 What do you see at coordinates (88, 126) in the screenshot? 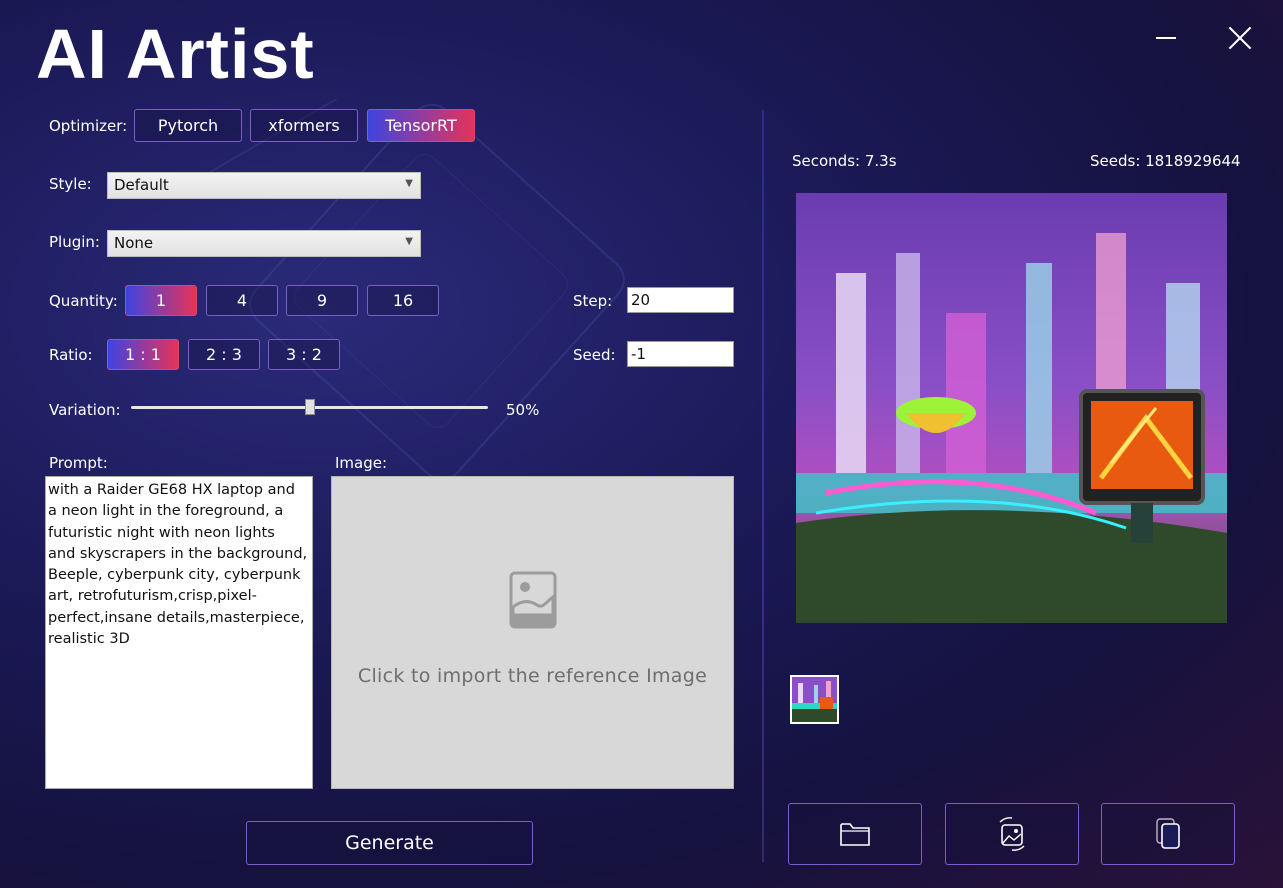
I see `optimizer-label: Optimizer:` at bounding box center [88, 126].